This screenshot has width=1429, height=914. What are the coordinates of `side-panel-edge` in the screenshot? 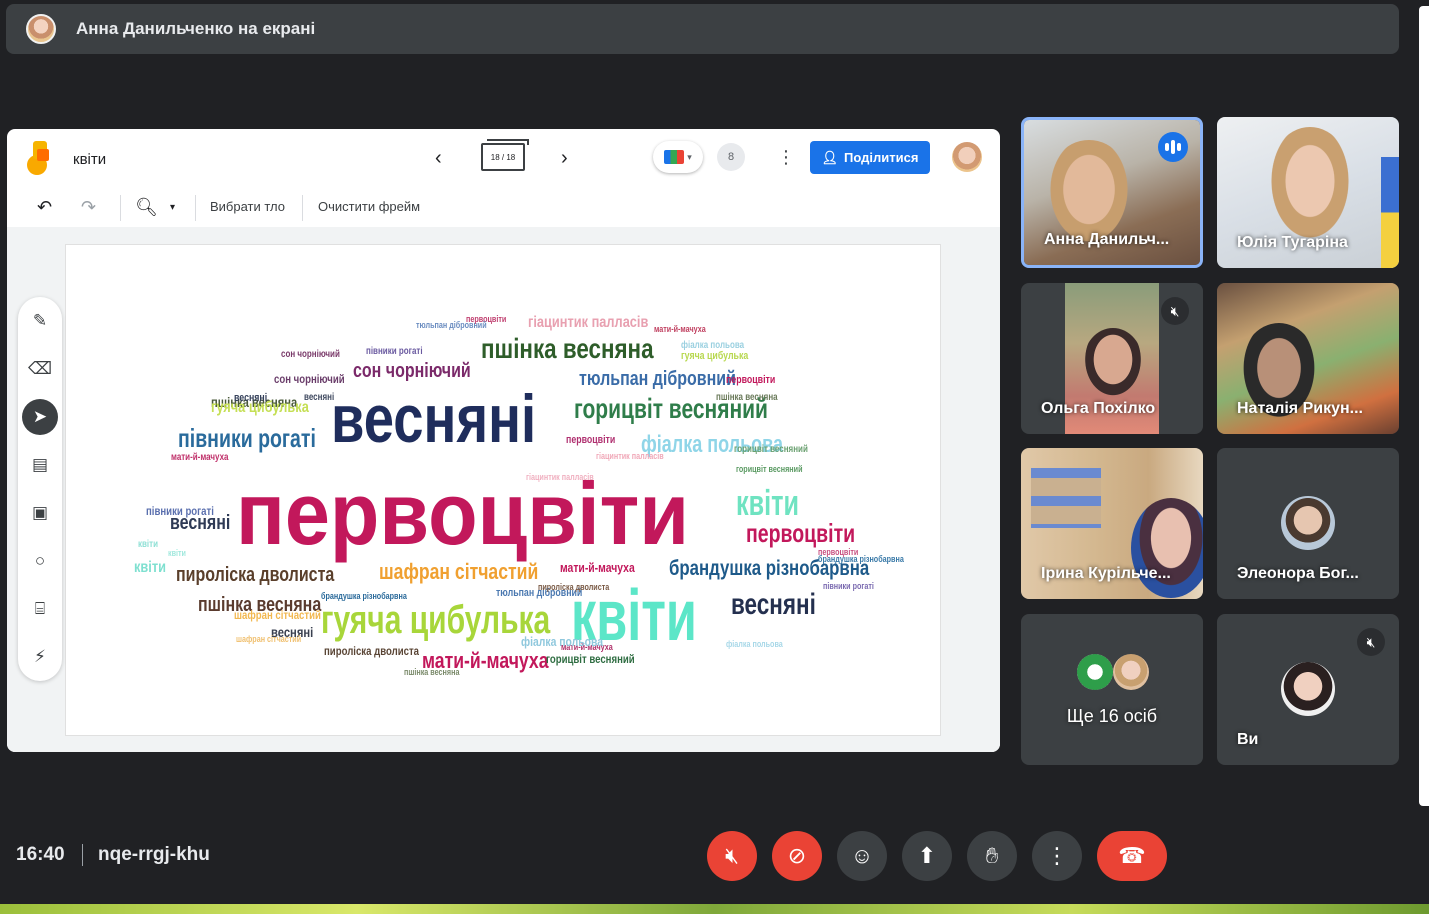 It's located at (1424, 406).